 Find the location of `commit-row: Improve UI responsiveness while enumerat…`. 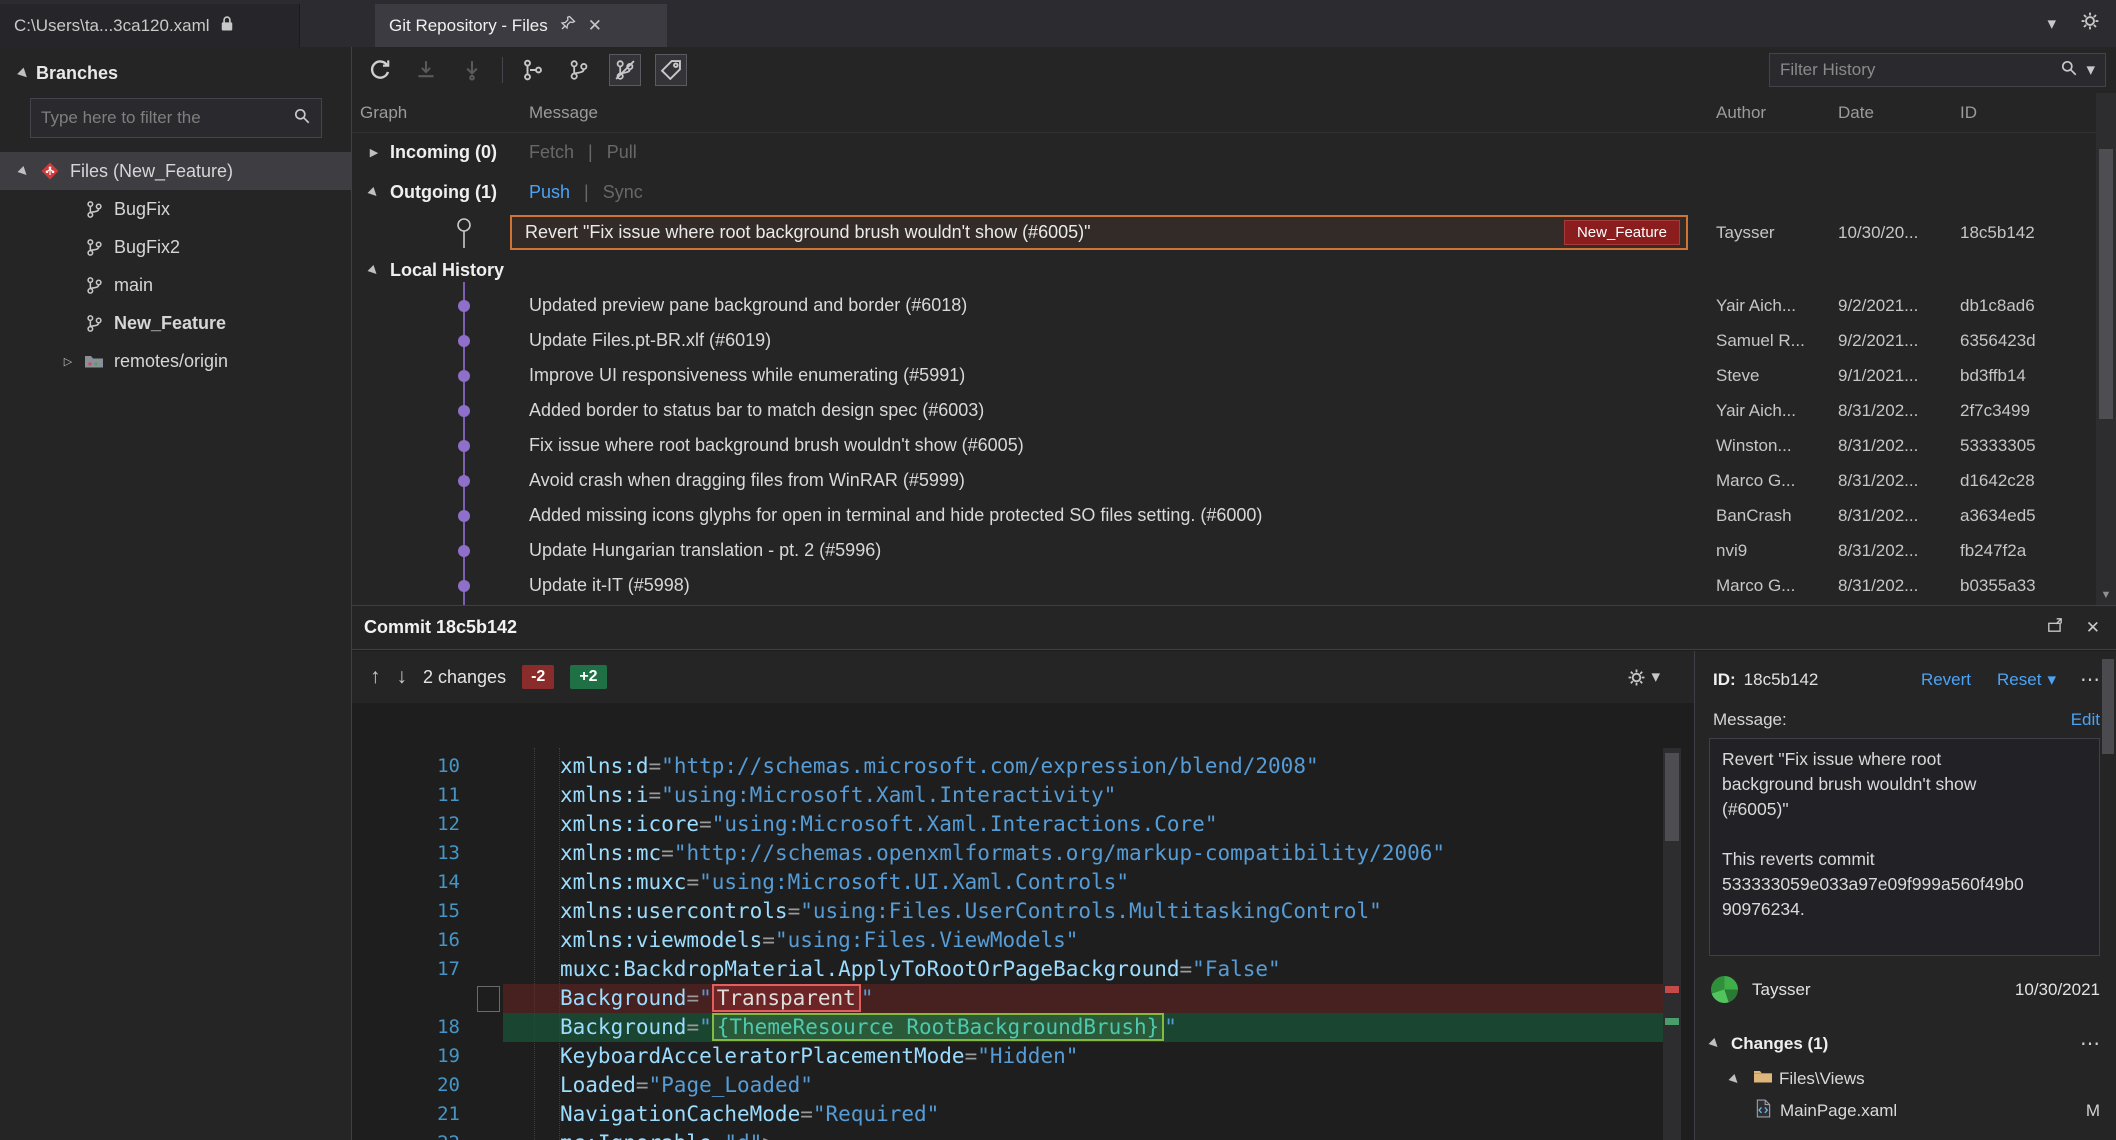

commit-row: Improve UI responsiveness while enumerat… is located at coordinates (1224, 375).